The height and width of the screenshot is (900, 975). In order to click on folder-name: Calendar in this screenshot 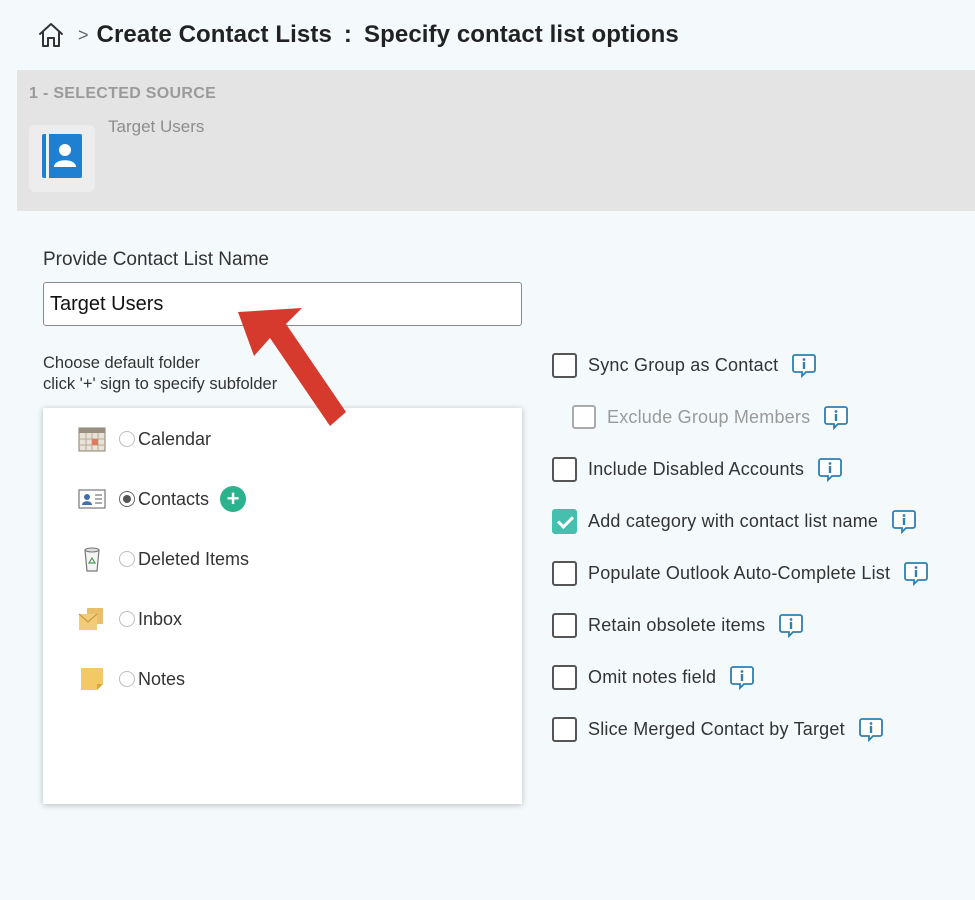, I will do `click(175, 438)`.